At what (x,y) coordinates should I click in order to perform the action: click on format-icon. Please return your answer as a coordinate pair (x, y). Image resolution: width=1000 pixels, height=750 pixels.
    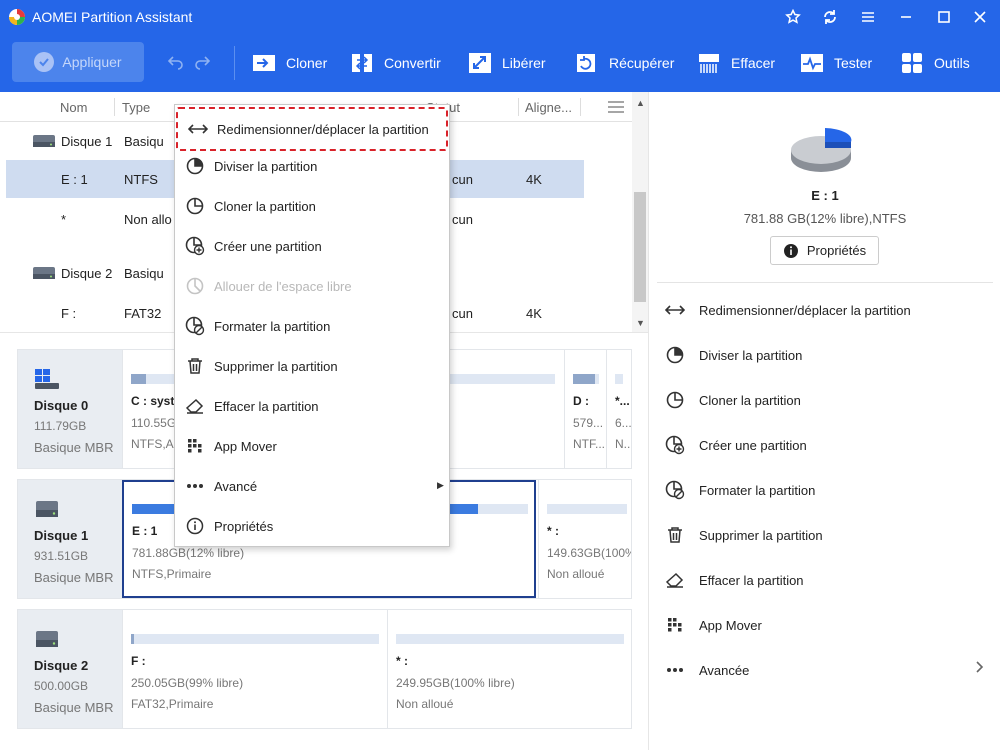
    Looking at the image, I should click on (675, 490).